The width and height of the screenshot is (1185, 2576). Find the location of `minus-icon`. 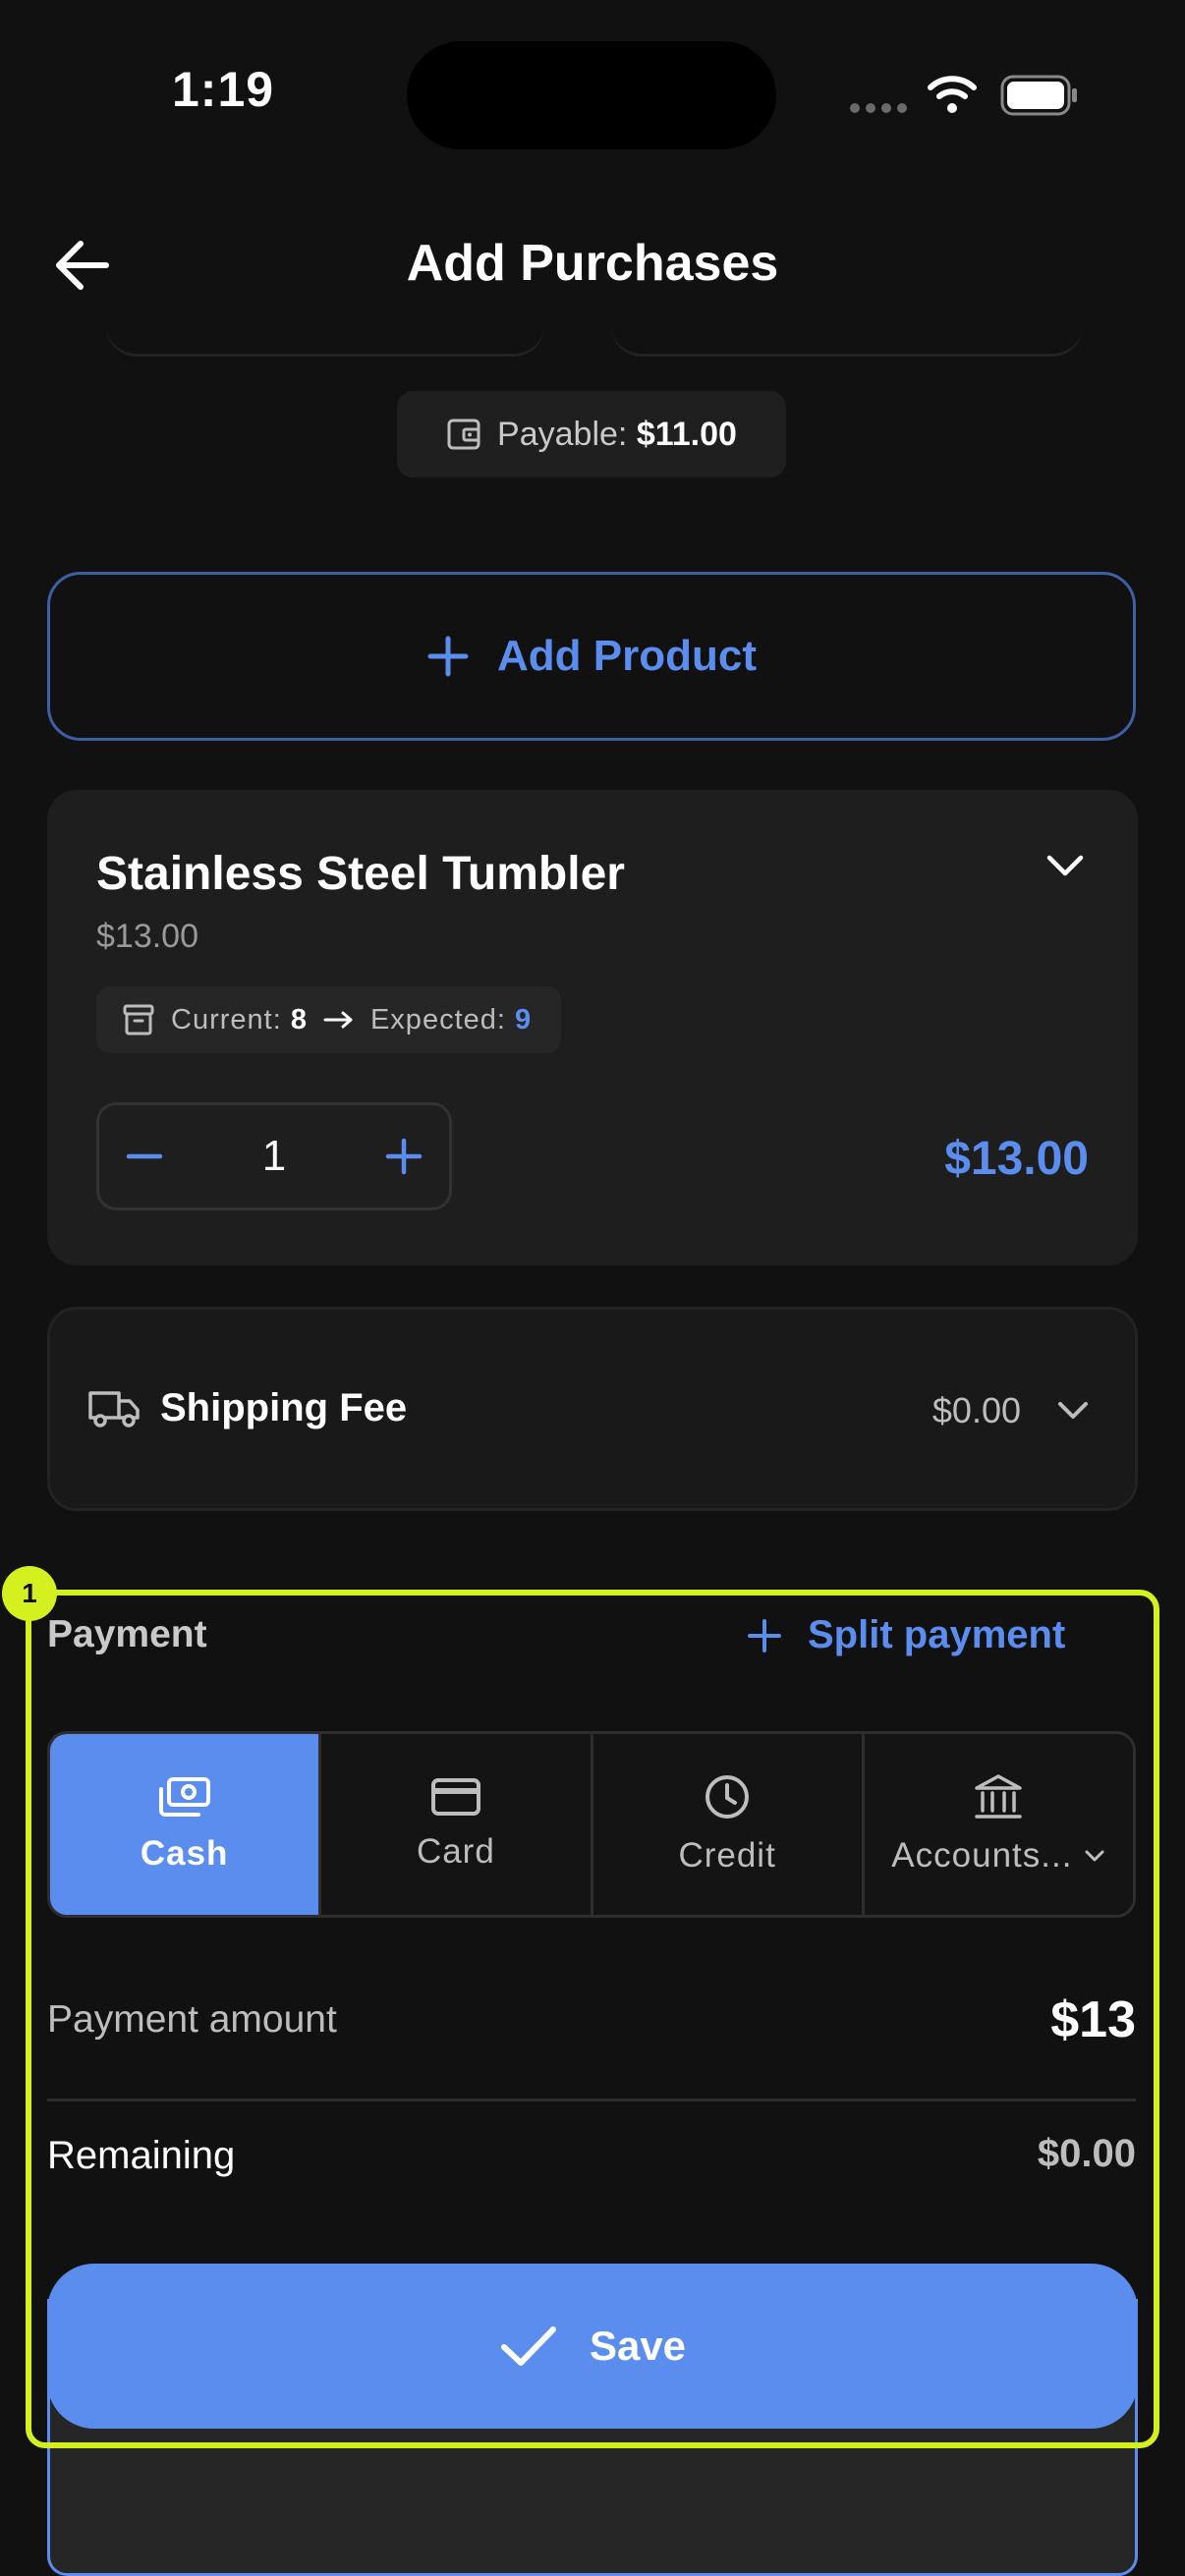

minus-icon is located at coordinates (145, 1156).